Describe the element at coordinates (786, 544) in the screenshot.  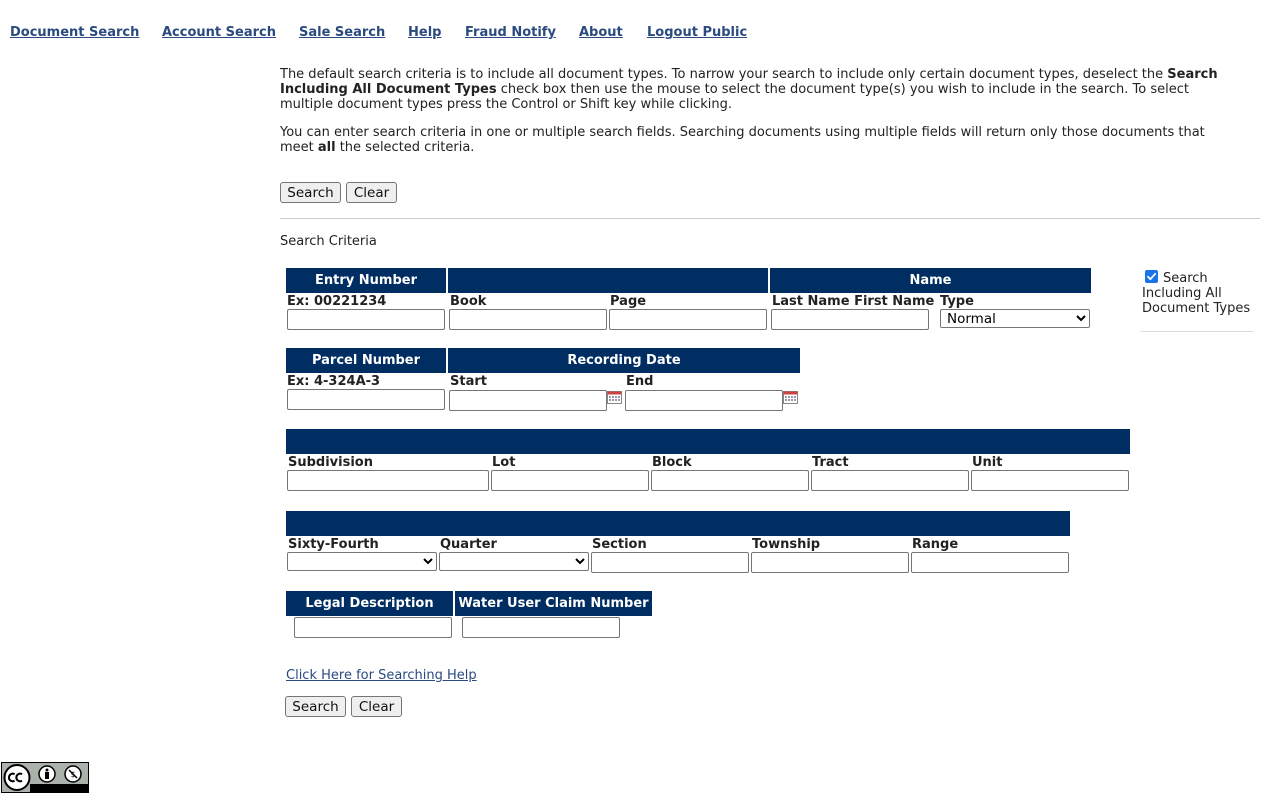
I see `township-label: Township` at that location.